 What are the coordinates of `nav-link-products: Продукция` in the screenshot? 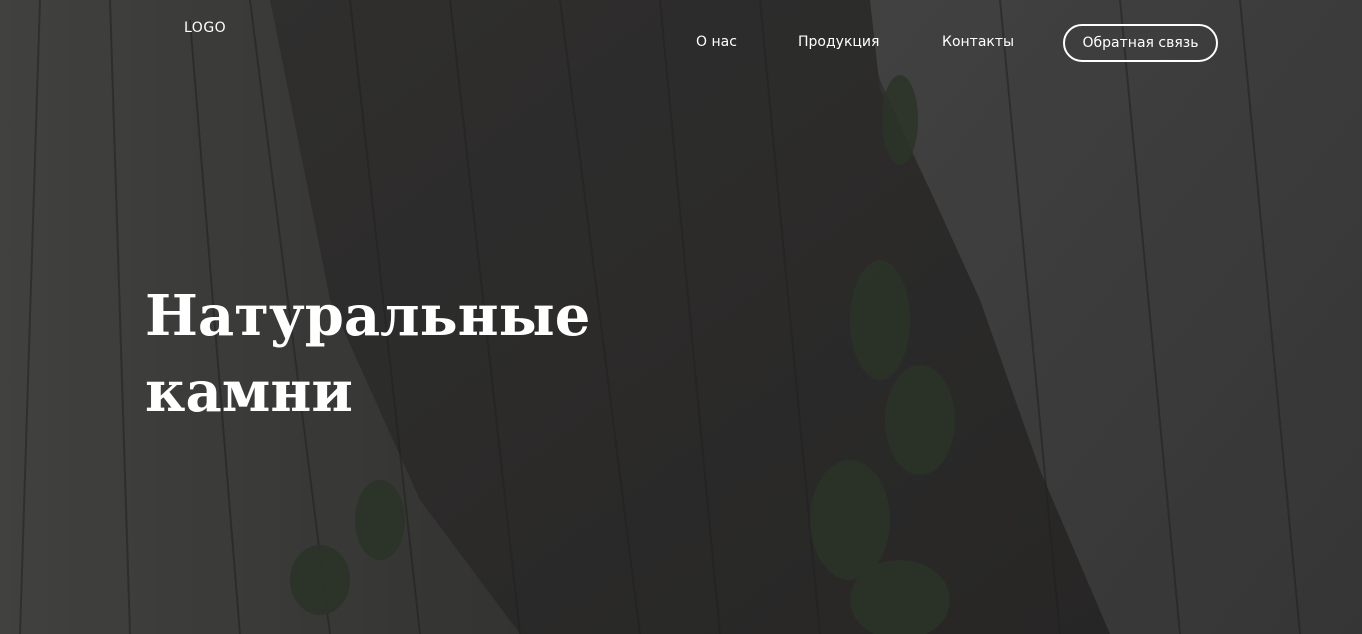 It's located at (838, 42).